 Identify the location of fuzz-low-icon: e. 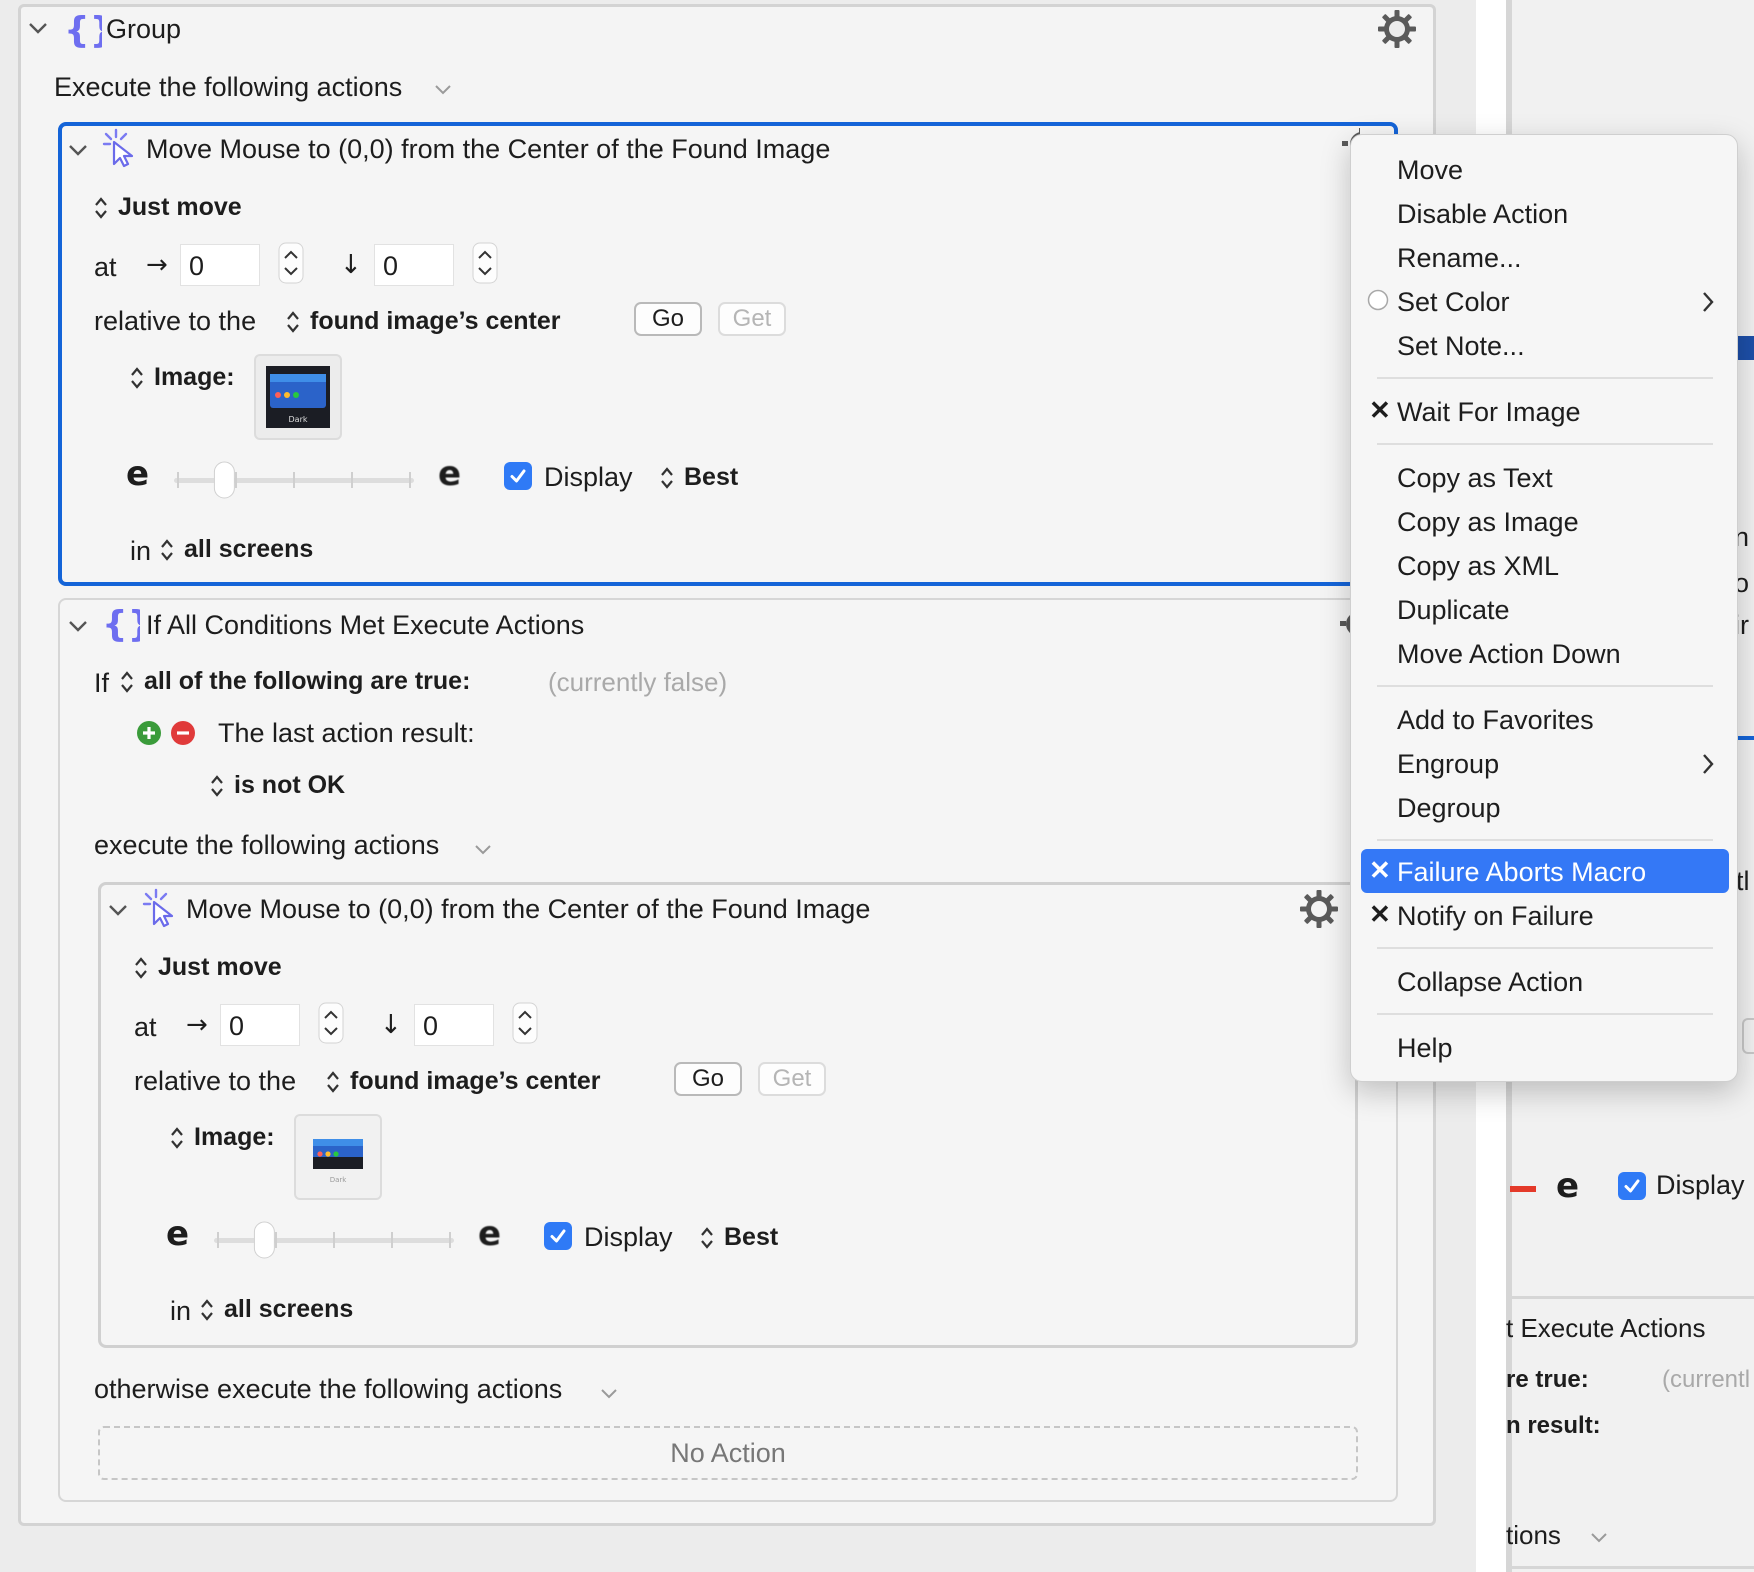
(138, 474).